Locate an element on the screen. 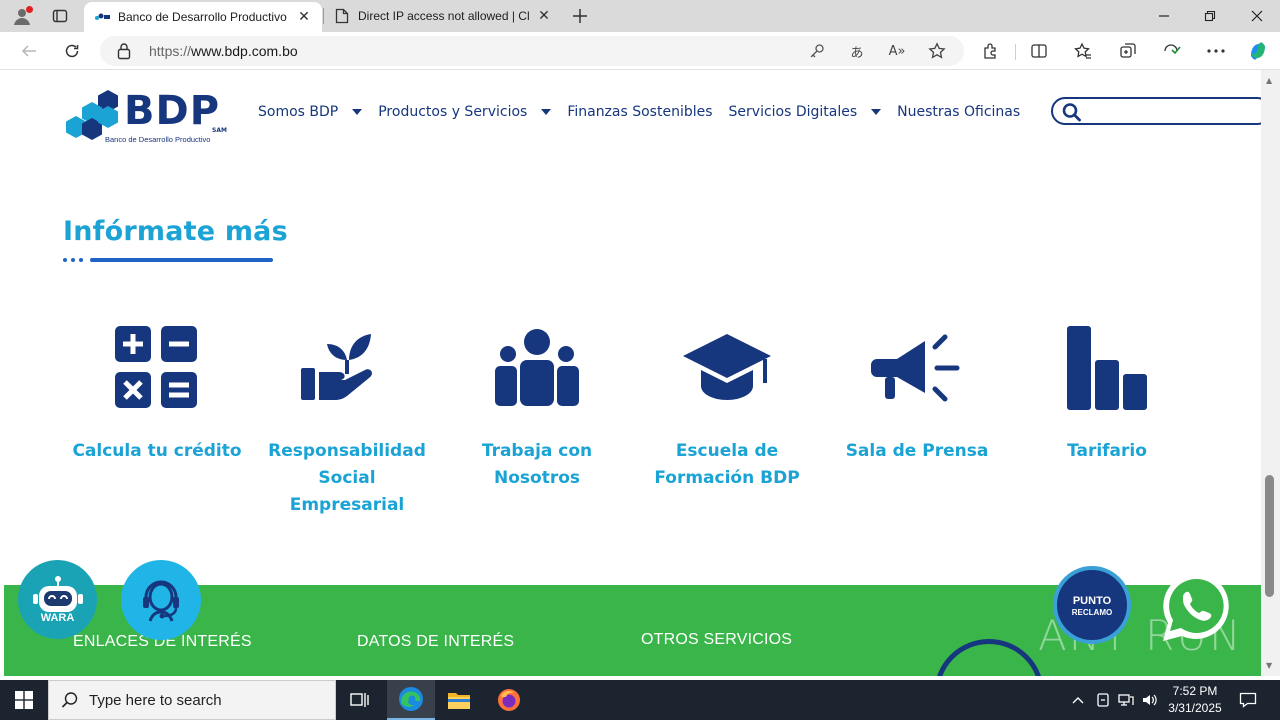 The height and width of the screenshot is (720, 1280). favorites-icon is located at coordinates (1083, 51).